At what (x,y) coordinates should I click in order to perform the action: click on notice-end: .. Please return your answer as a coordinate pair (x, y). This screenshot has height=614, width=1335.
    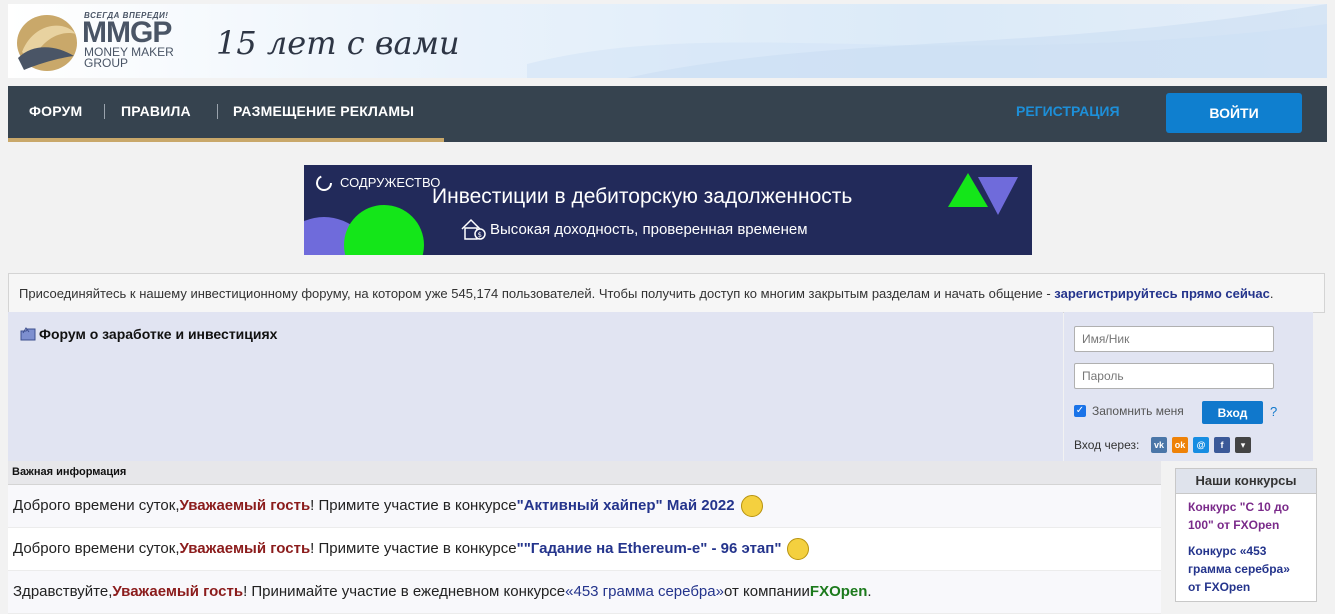
    Looking at the image, I should click on (1271, 293).